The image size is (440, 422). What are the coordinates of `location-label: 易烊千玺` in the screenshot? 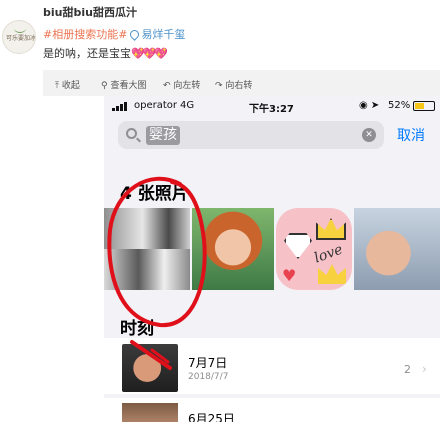 It's located at (163, 34).